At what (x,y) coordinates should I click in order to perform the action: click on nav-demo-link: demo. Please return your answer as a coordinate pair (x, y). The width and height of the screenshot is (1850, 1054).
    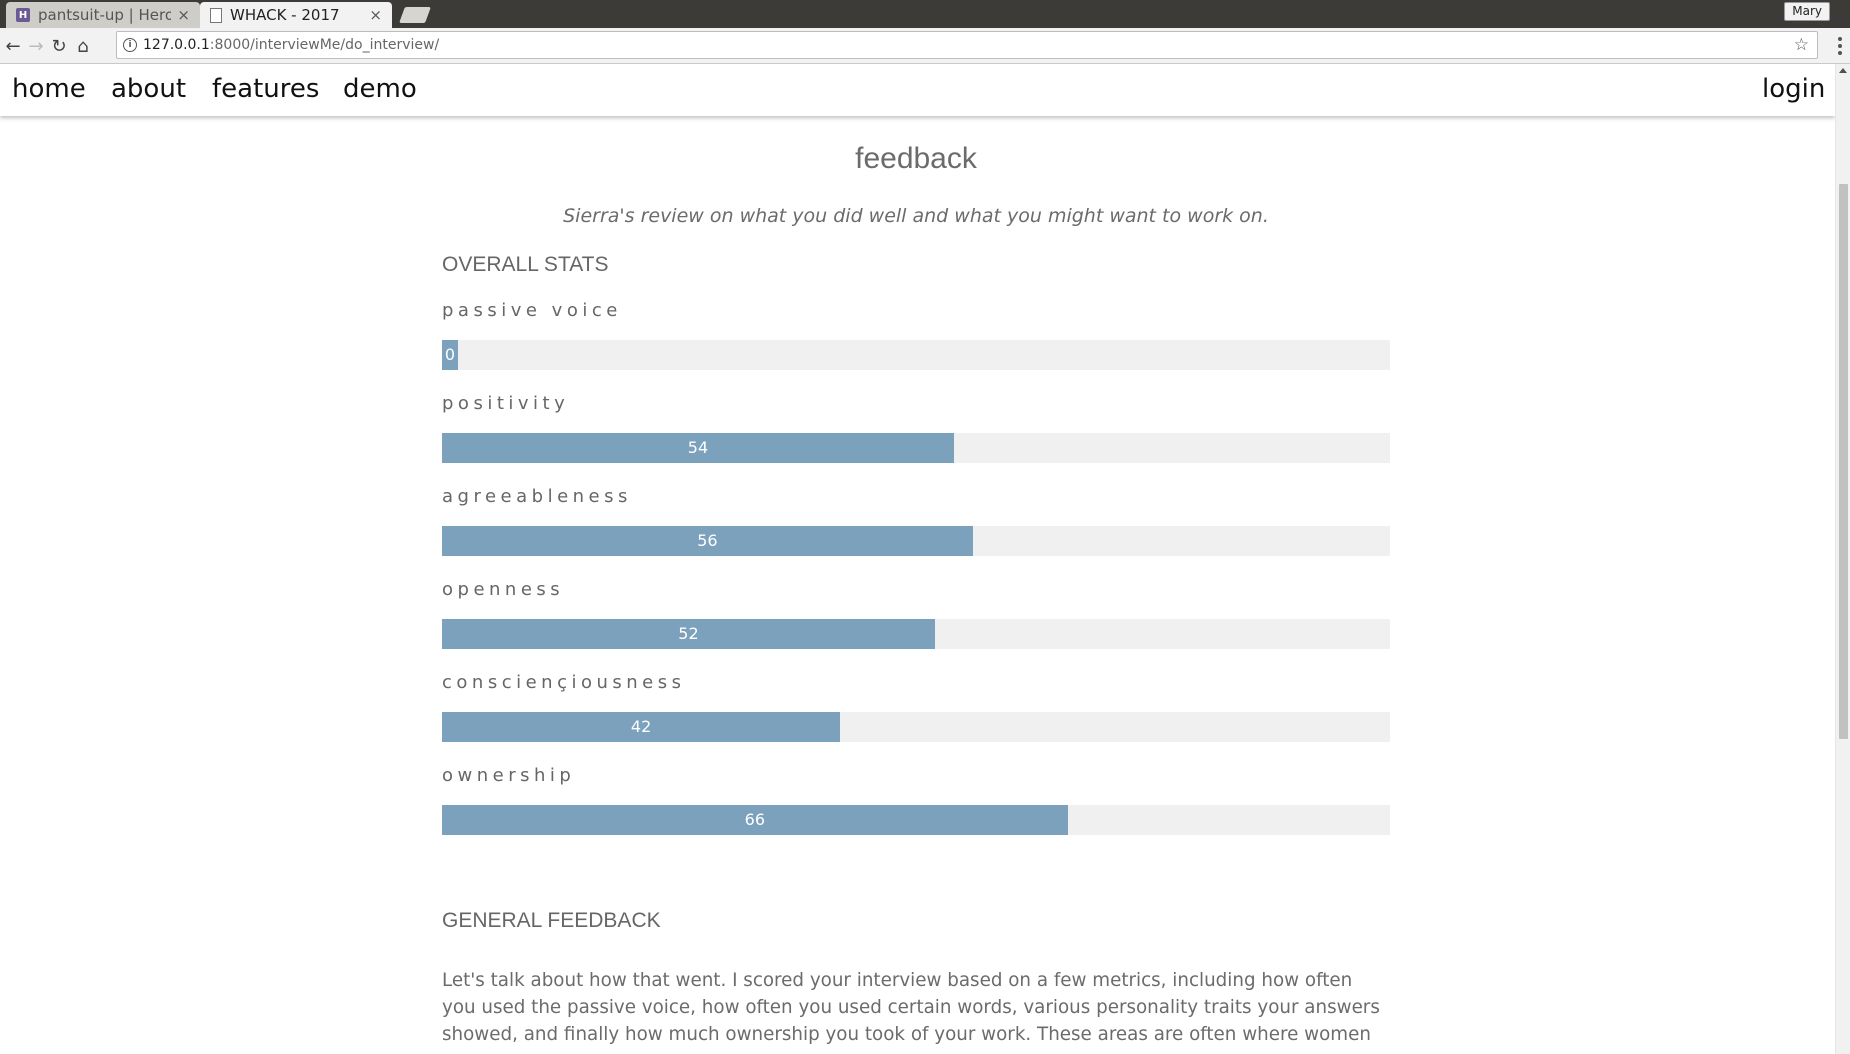
    Looking at the image, I should click on (380, 89).